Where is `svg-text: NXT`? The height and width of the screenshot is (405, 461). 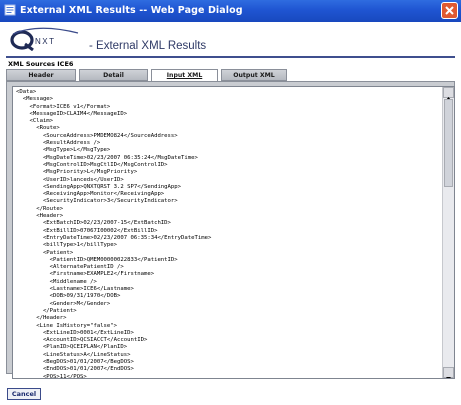 svg-text: NXT is located at coordinates (45, 41).